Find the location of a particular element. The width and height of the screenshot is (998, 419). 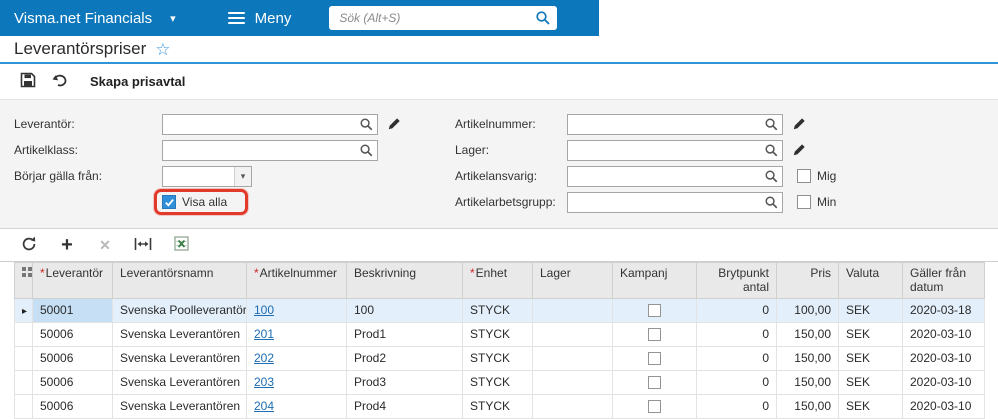

lager-input is located at coordinates (675, 150).